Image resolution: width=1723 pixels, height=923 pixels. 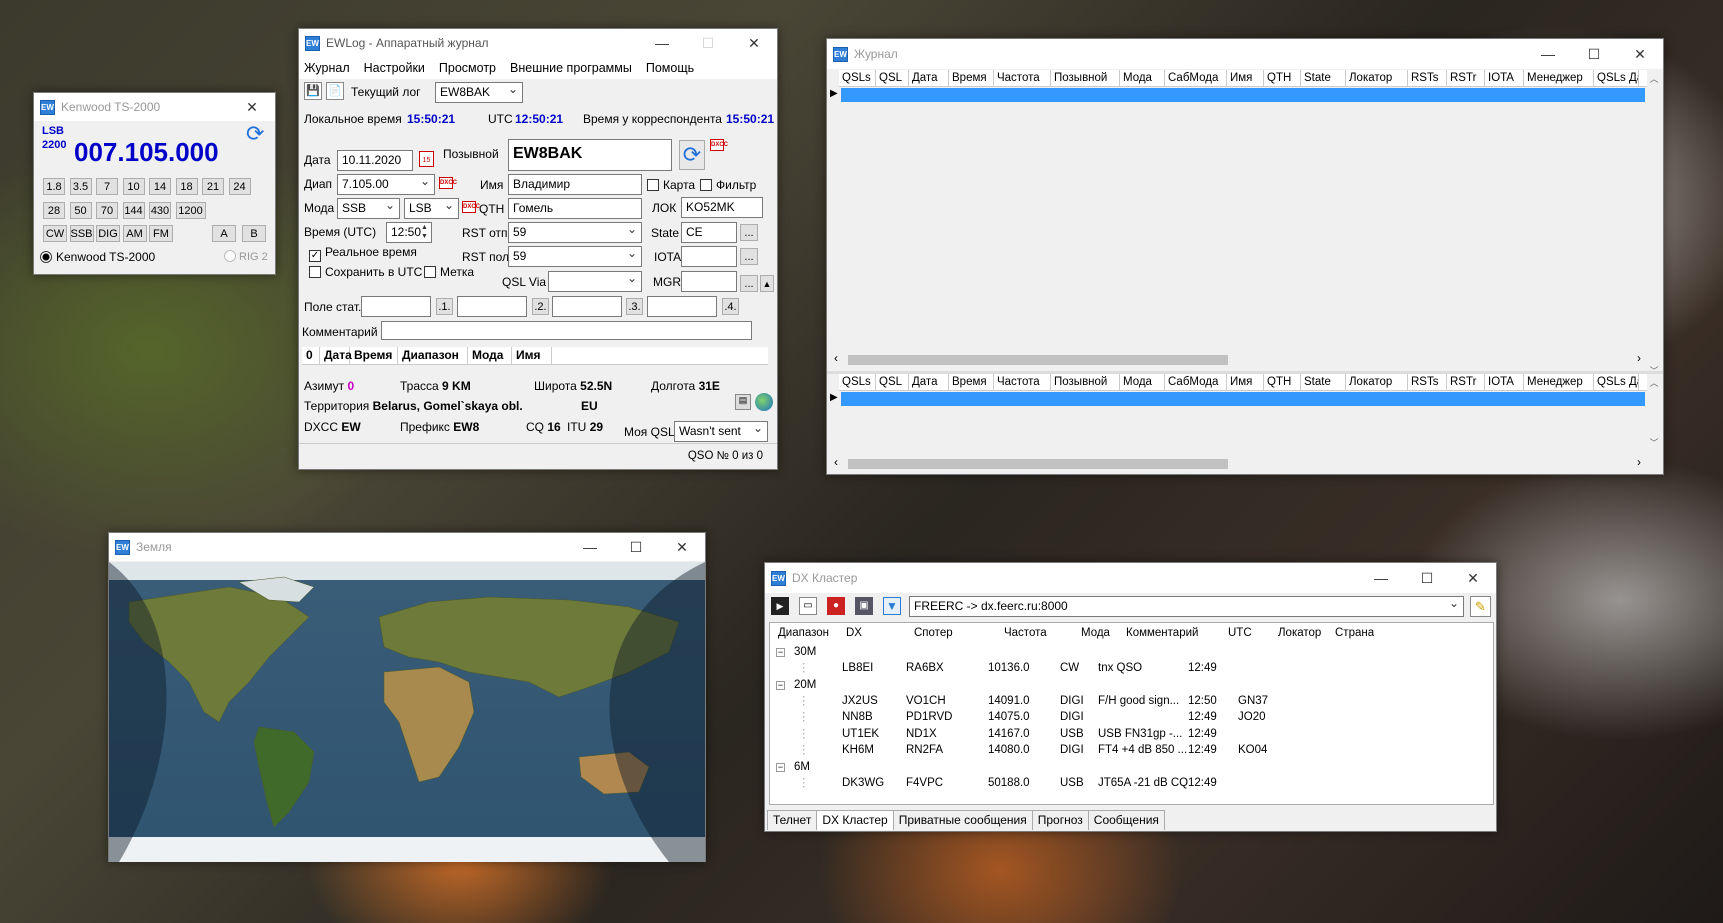 I want to click on submode-select: LSB, so click(x=431, y=208).